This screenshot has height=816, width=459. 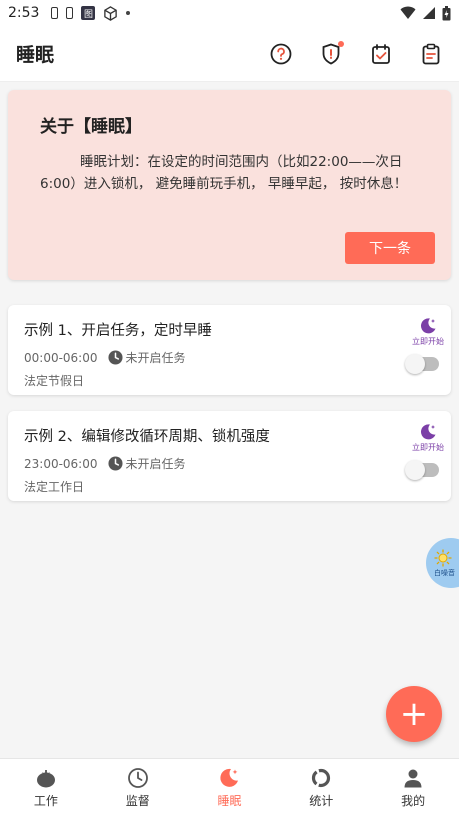 I want to click on nav-item-mine: 我的, so click(x=413, y=787).